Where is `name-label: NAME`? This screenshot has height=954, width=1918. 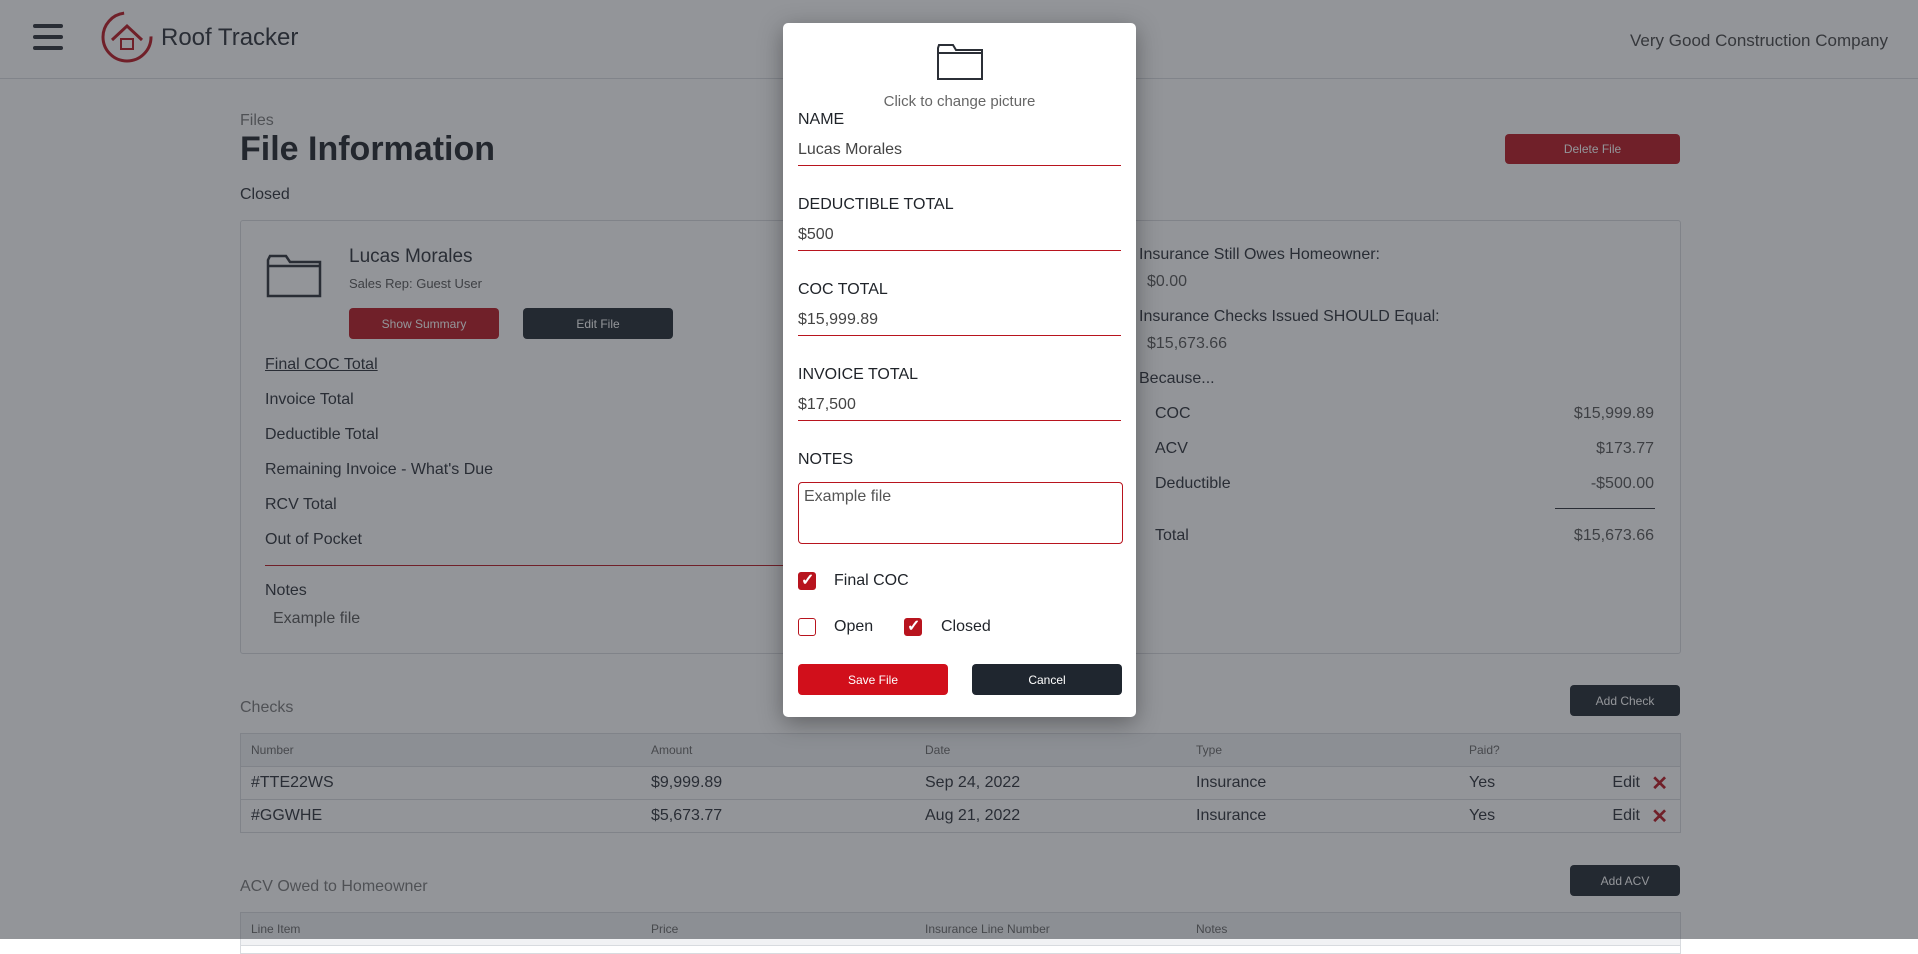 name-label: NAME is located at coordinates (821, 119).